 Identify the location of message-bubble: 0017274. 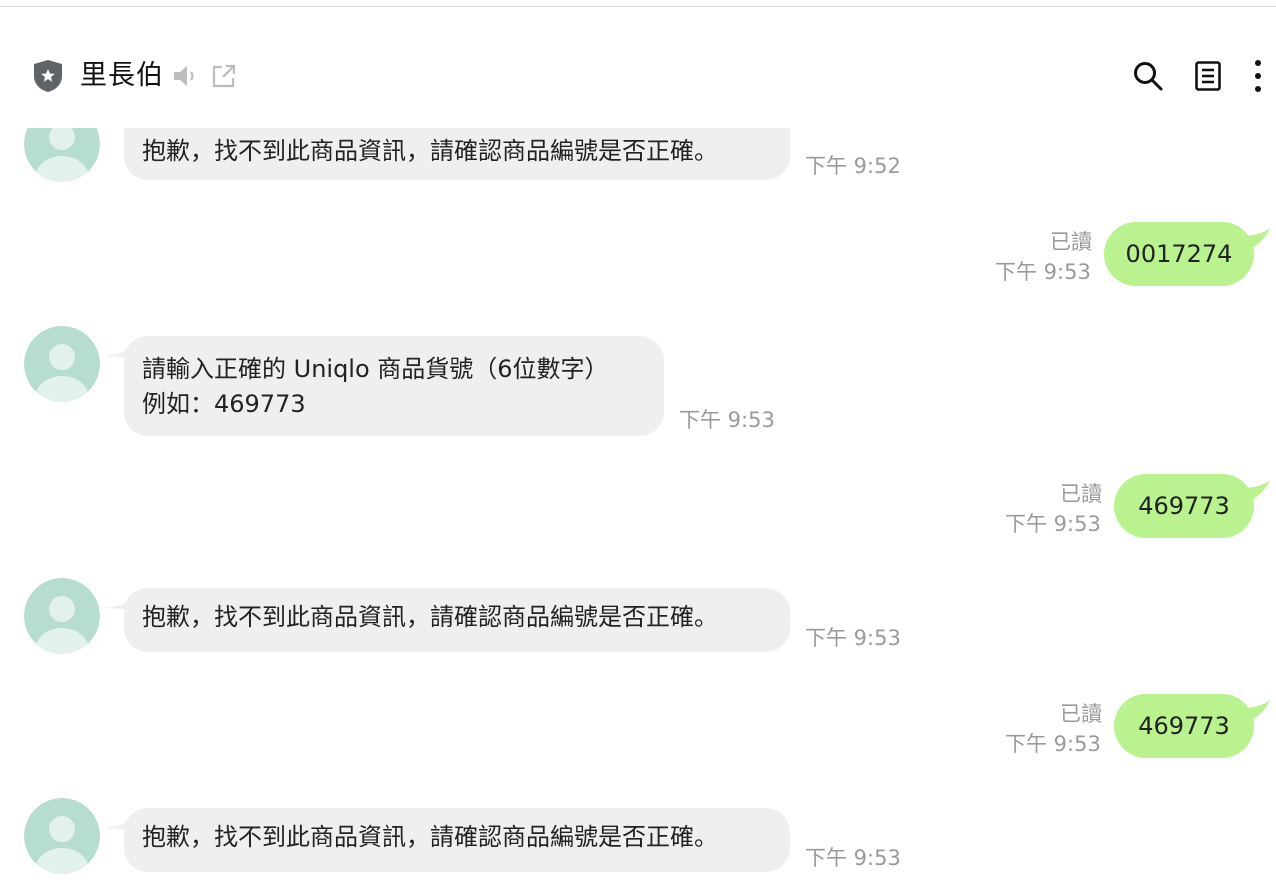
(1179, 254).